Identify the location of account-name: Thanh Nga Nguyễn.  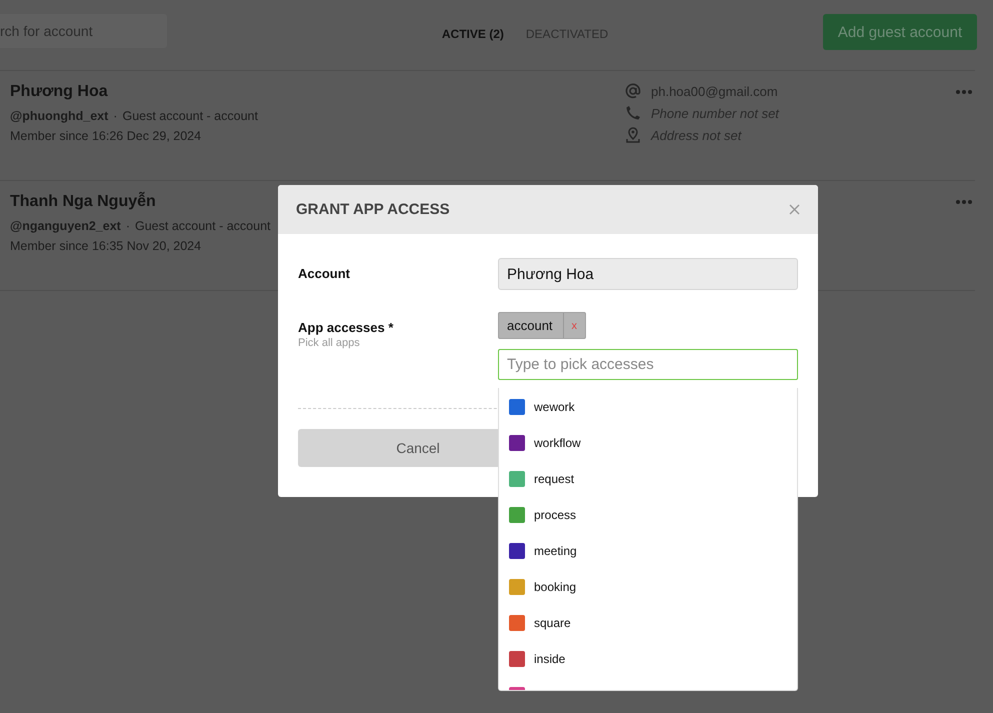
(83, 202).